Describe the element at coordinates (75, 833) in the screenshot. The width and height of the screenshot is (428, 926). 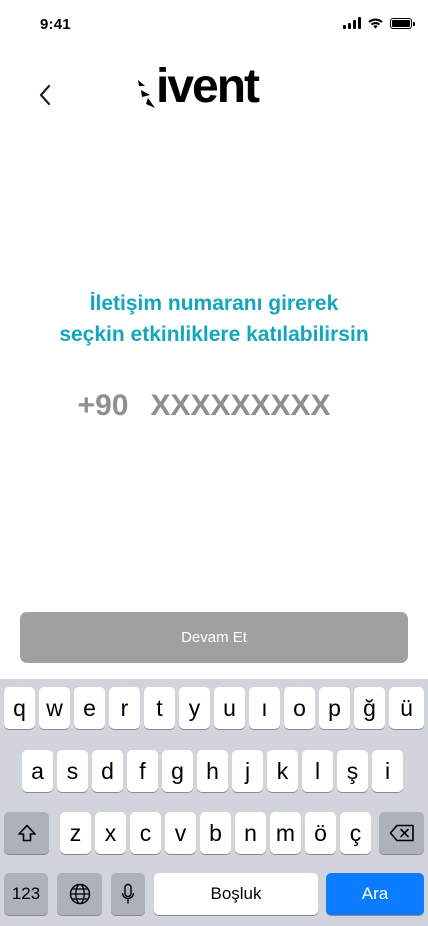
I see `key-z: z` at that location.